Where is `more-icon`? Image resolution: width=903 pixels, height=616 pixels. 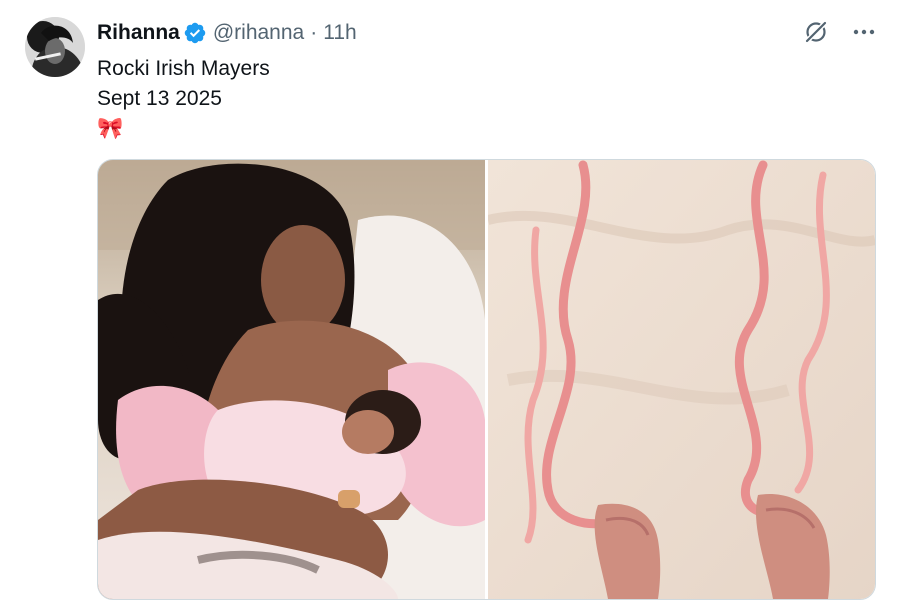 more-icon is located at coordinates (864, 32).